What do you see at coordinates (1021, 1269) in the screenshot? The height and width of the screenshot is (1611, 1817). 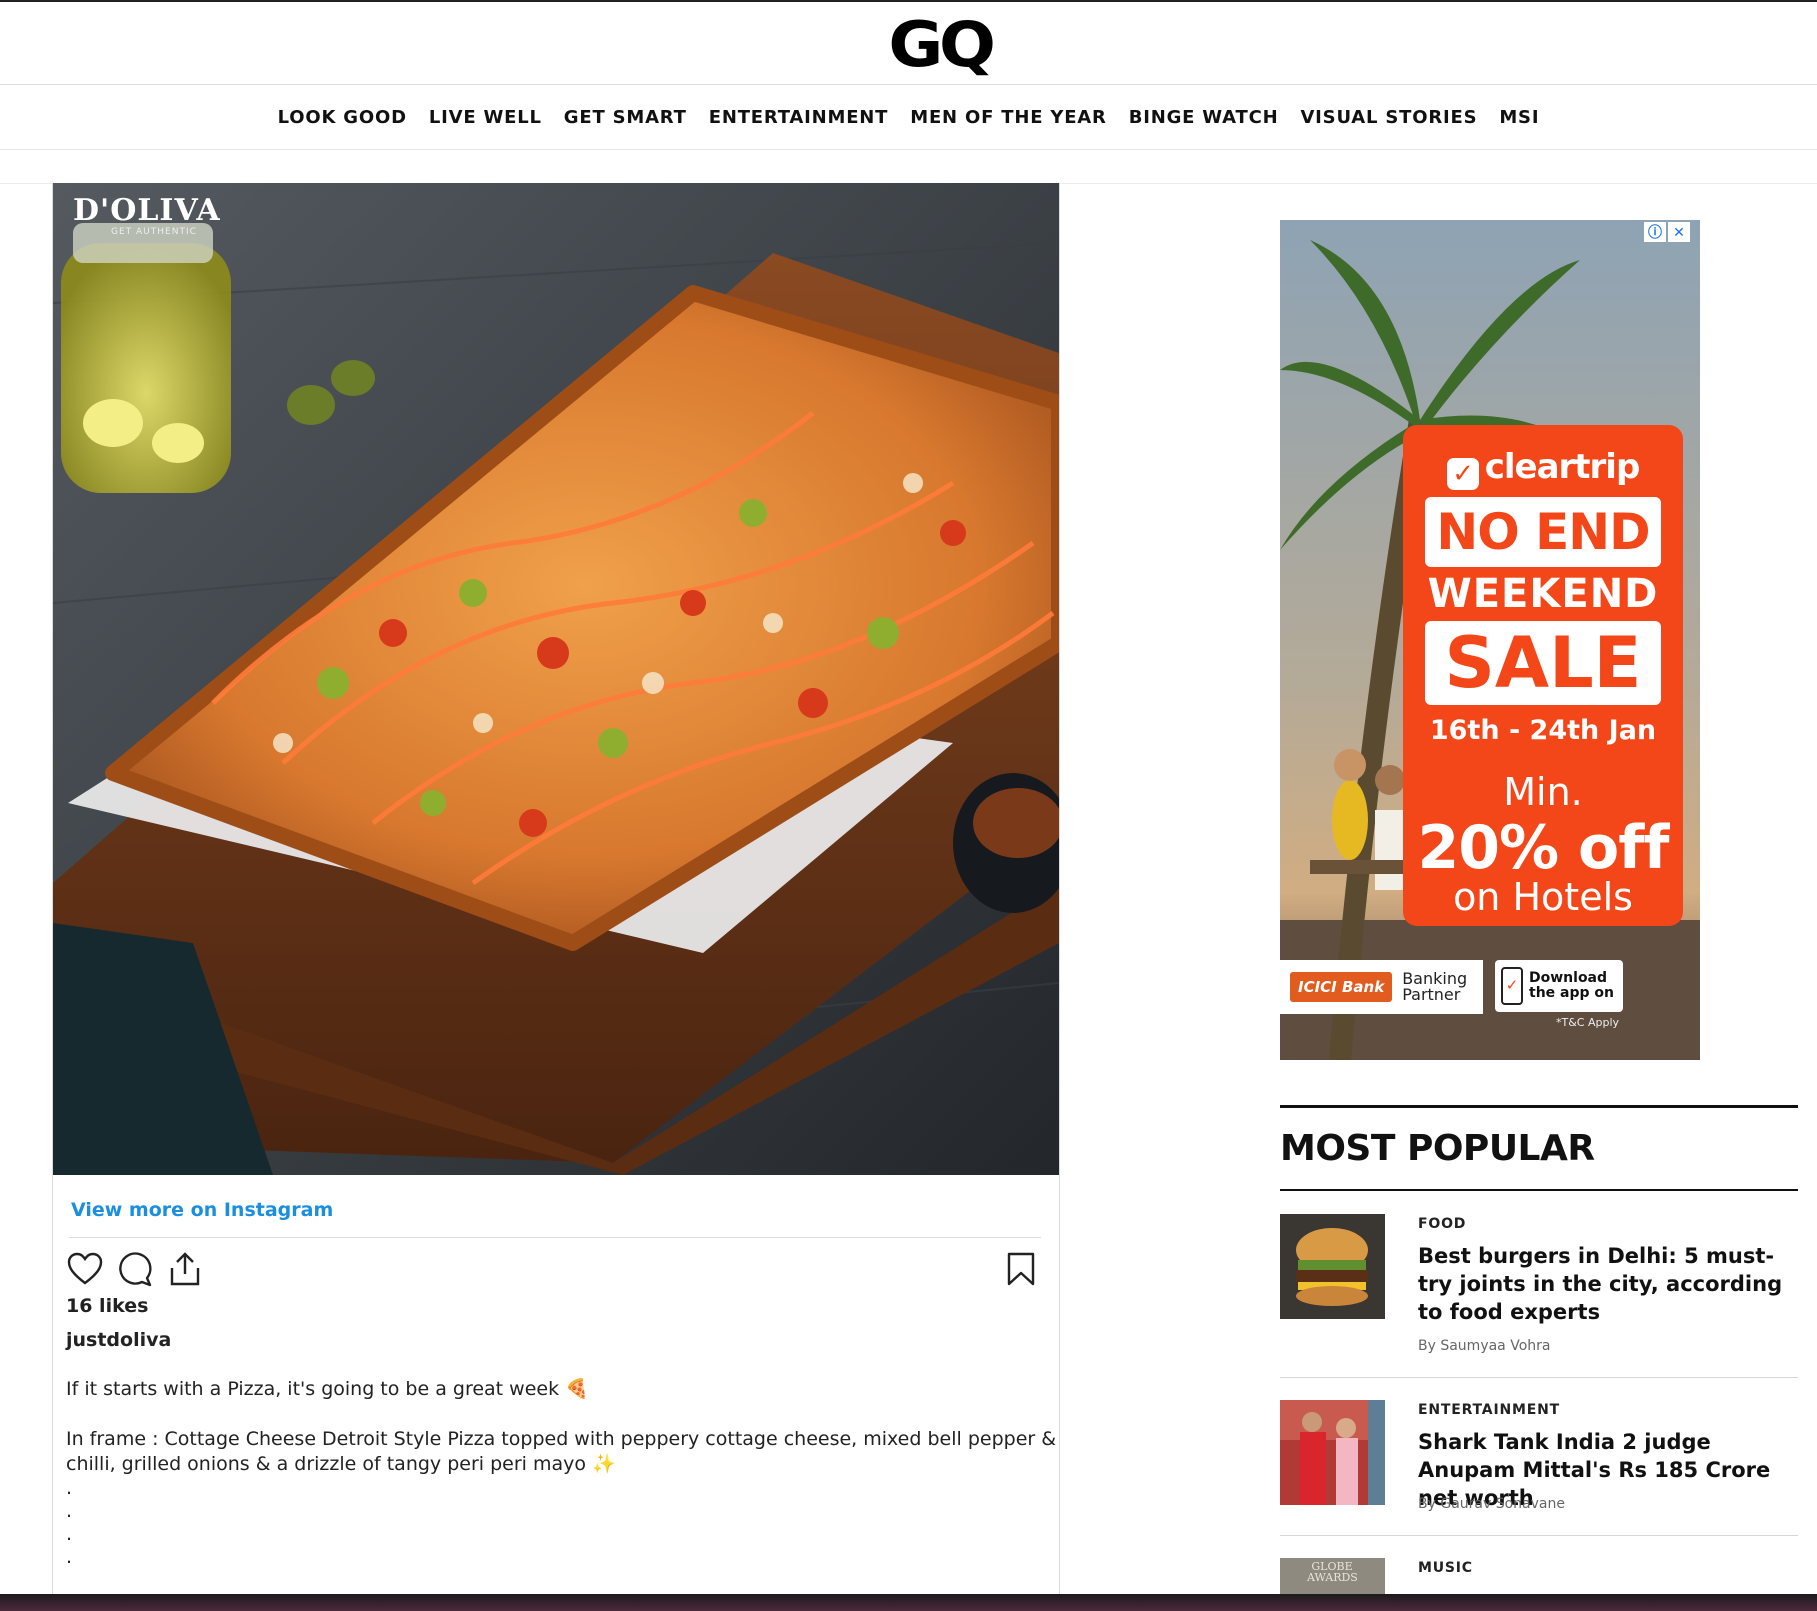 I see `bookmark-icon` at bounding box center [1021, 1269].